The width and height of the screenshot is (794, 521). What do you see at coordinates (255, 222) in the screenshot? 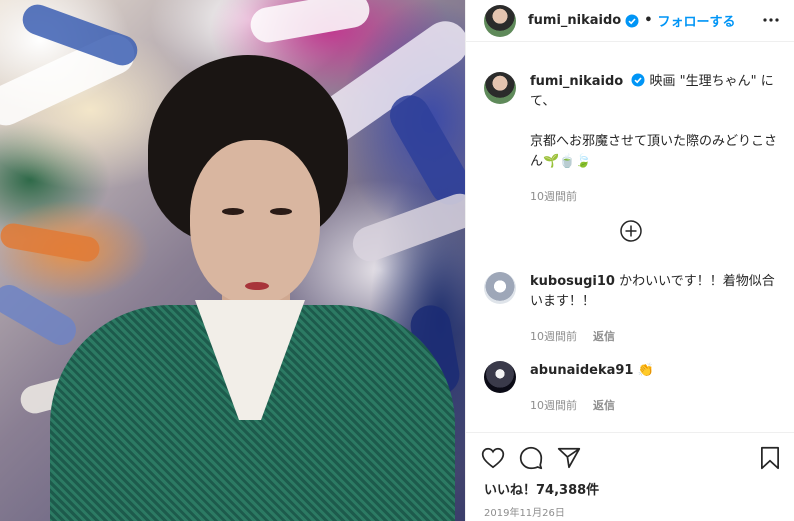
I see `photo-face` at bounding box center [255, 222].